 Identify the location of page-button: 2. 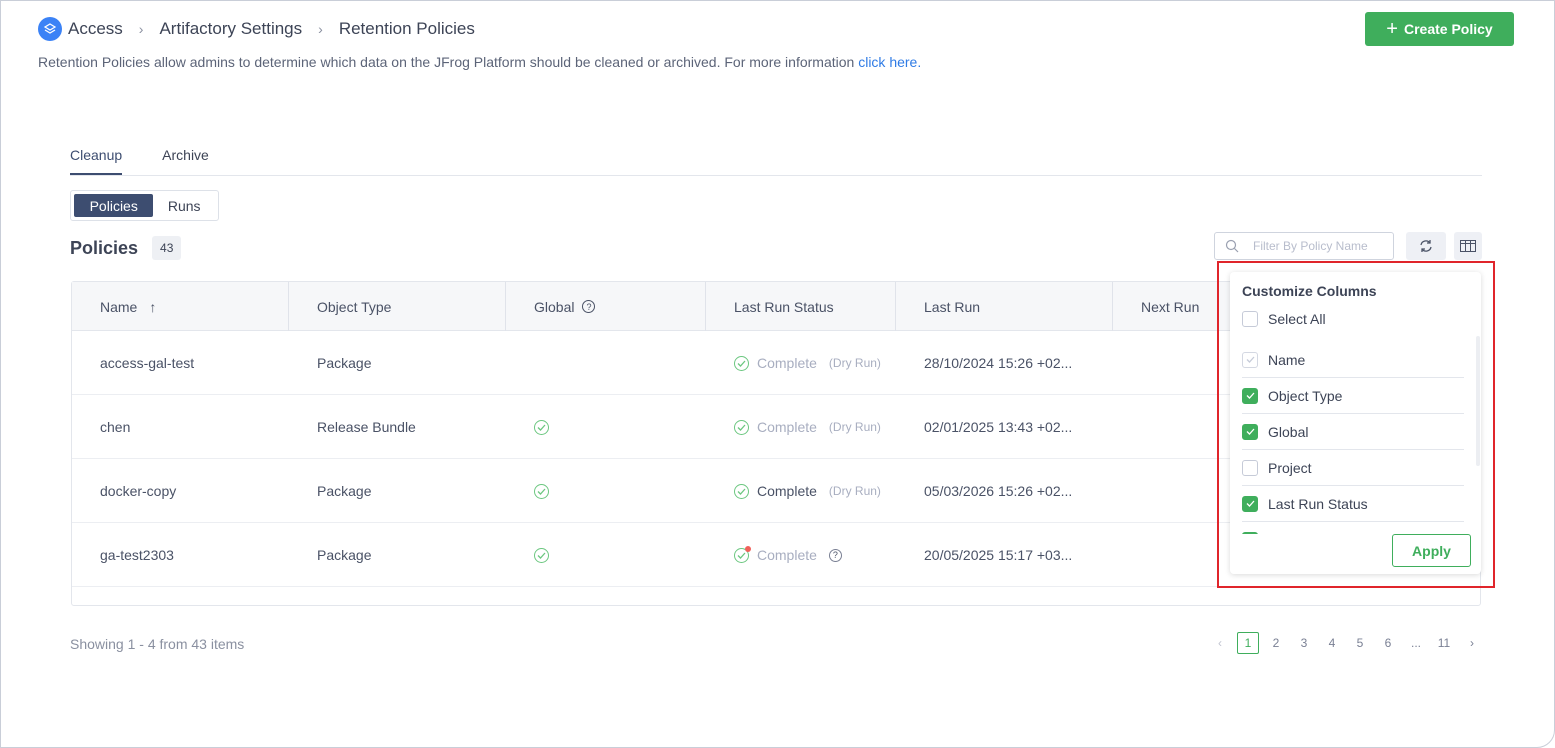
(1276, 643).